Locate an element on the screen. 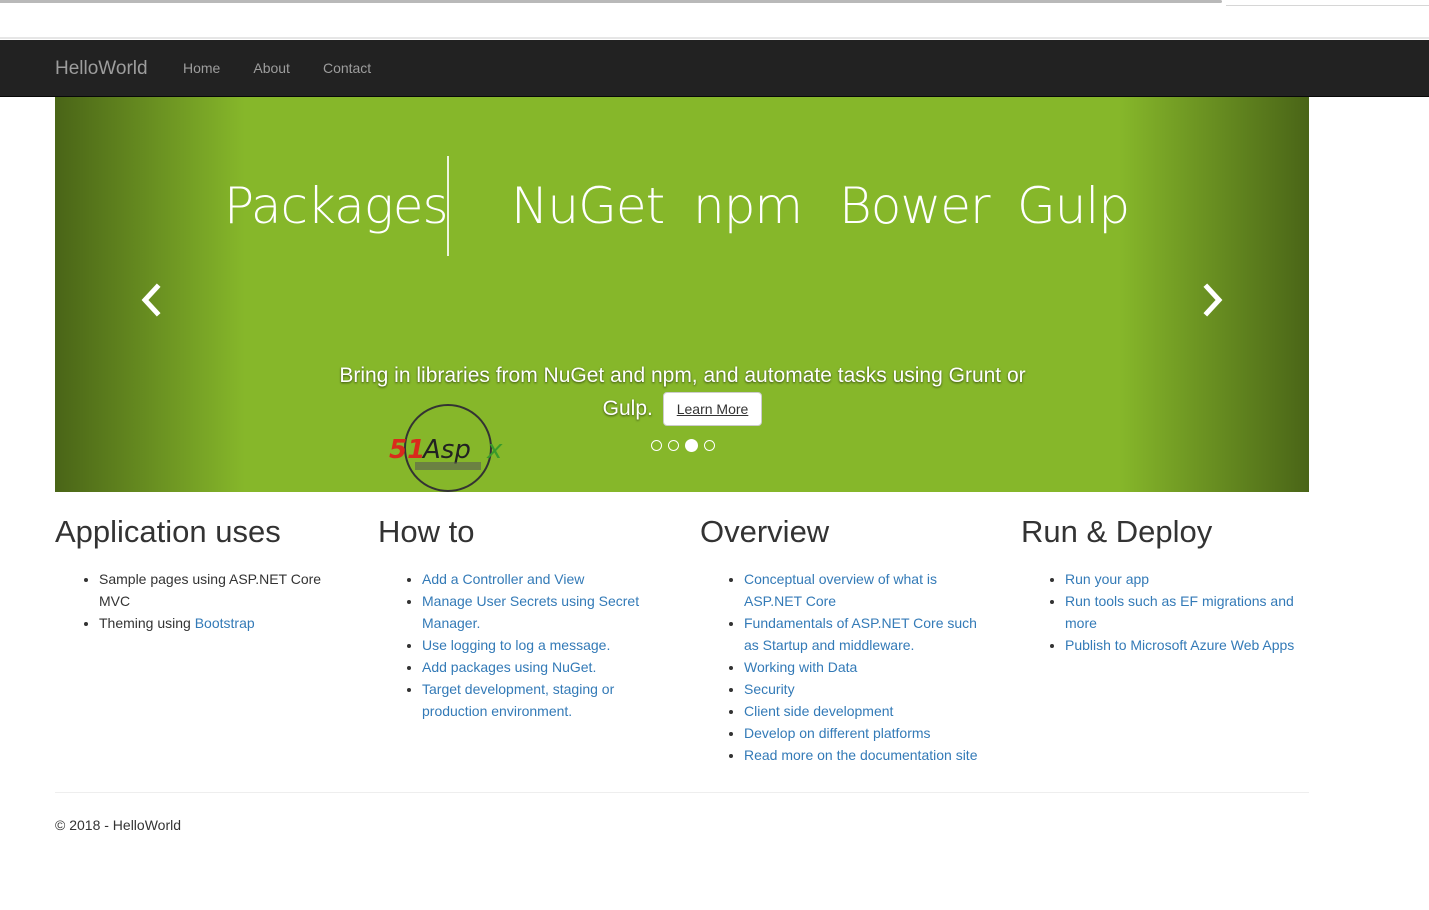 The height and width of the screenshot is (910, 1429). list-item: Theming using Bootstrap is located at coordinates (222, 623).